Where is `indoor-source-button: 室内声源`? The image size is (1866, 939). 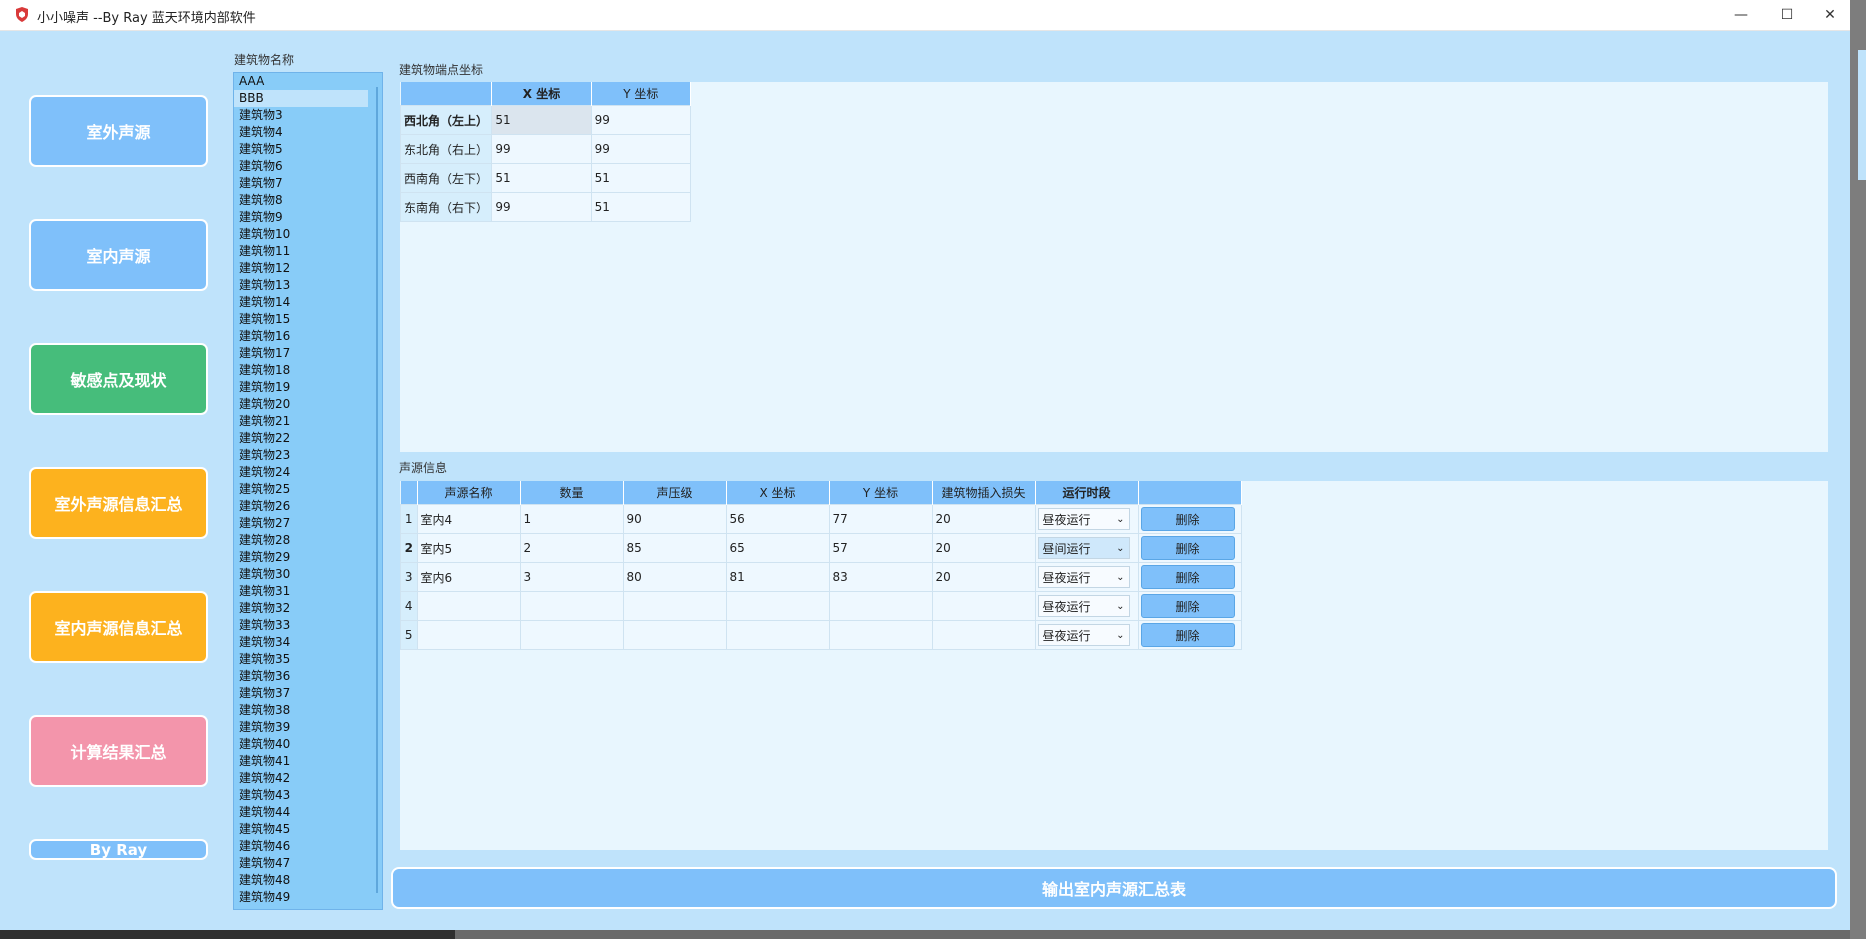
indoor-source-button: 室内声源 is located at coordinates (118, 255).